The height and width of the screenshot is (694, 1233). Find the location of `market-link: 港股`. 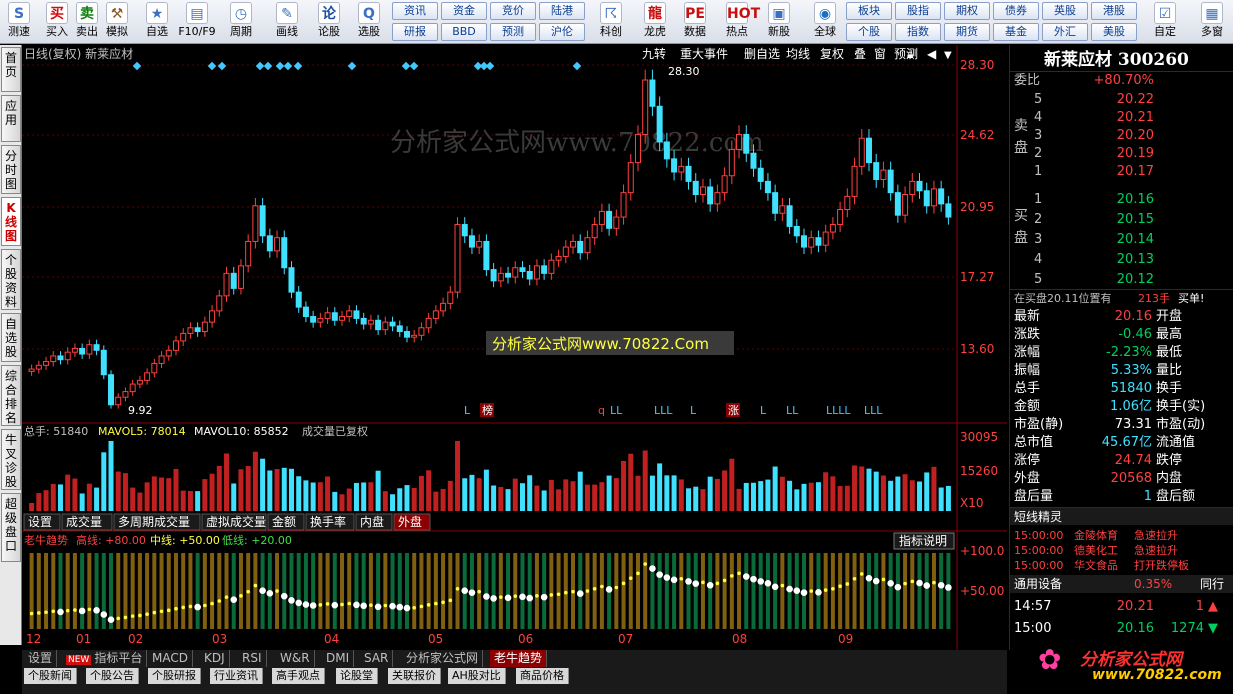

market-link: 港股 is located at coordinates (1114, 11).